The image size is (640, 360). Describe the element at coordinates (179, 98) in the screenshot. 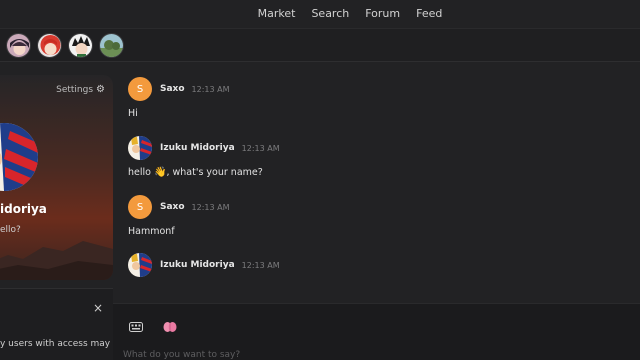

I see `message-item: S Saxo 12:13 AM Hi` at that location.